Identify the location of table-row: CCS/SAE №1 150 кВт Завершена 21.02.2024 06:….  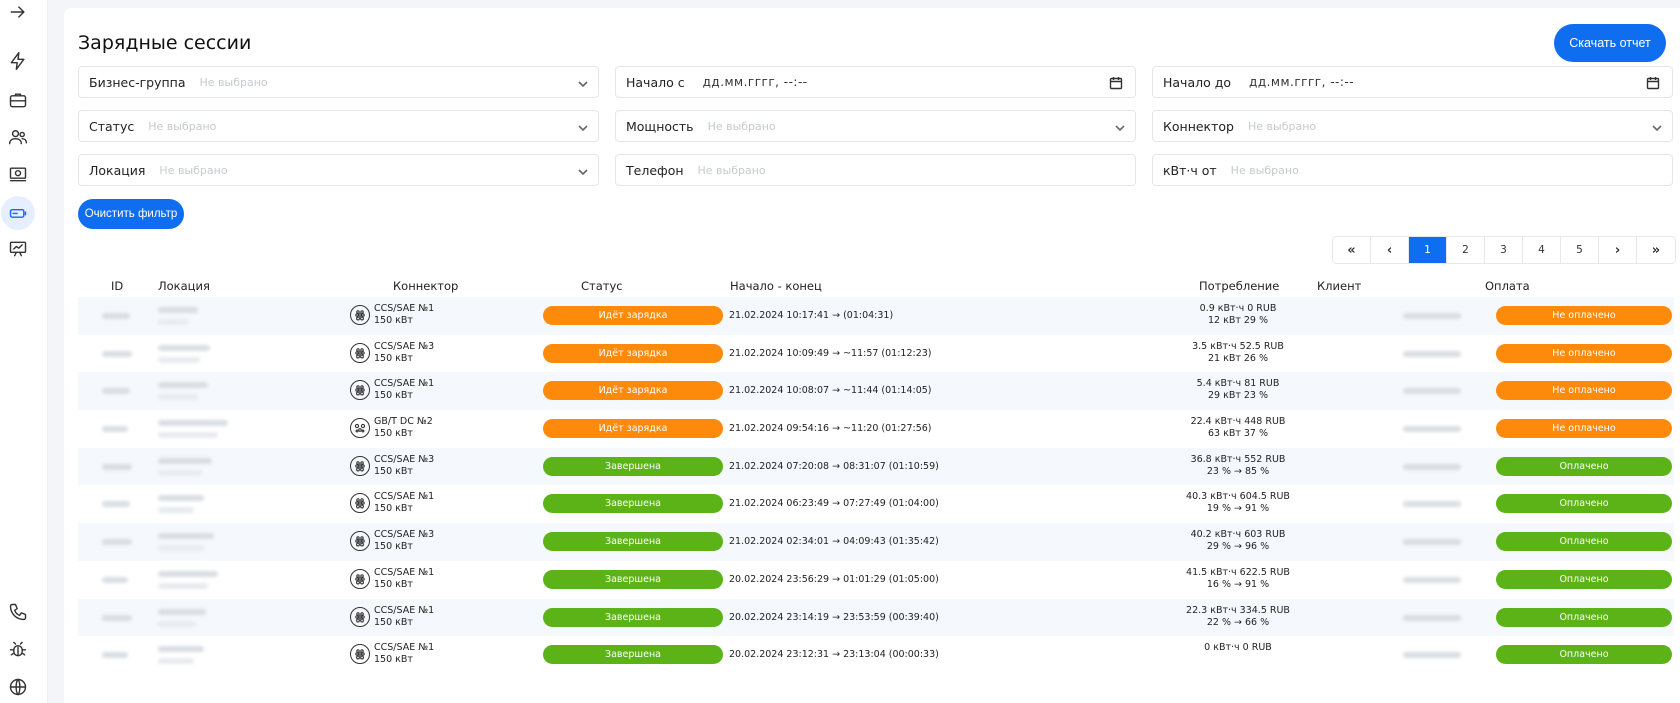
(876, 504).